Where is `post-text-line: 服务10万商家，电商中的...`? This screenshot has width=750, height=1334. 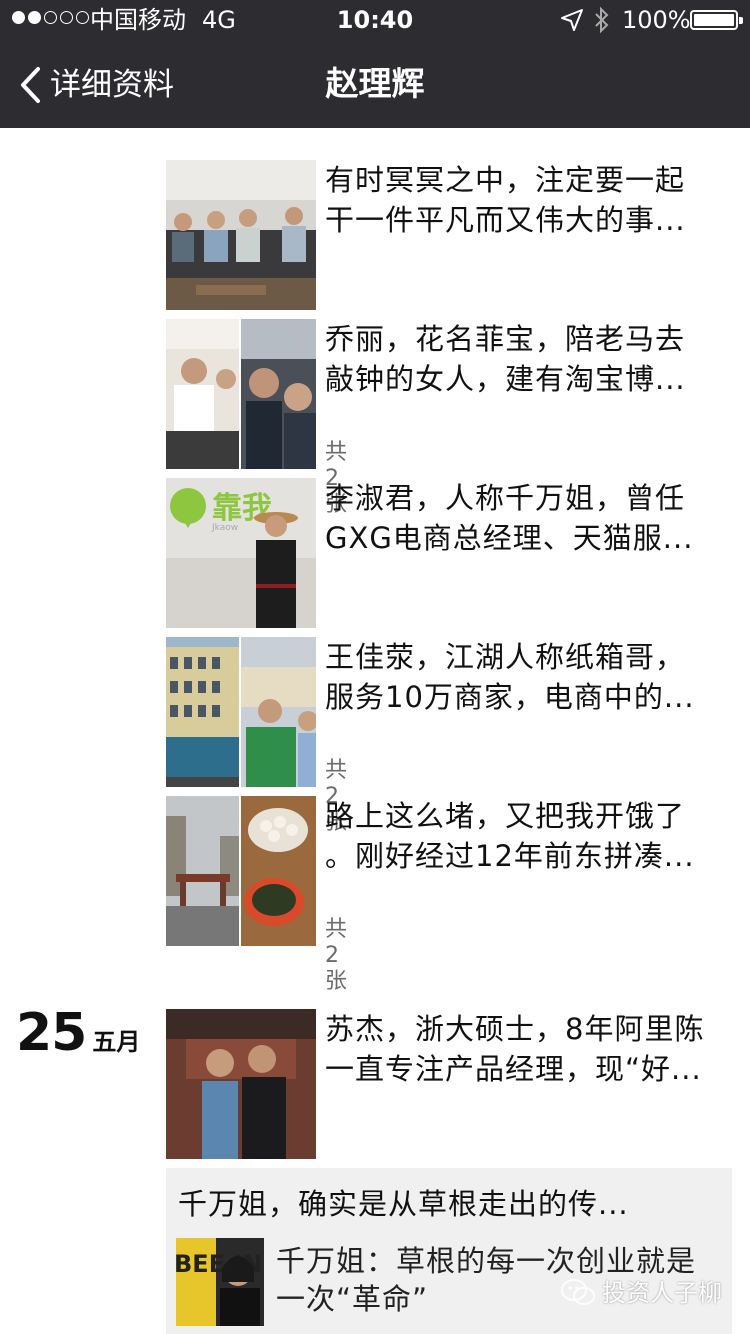
post-text-line: 服务10万商家，电商中的... is located at coordinates (510, 697).